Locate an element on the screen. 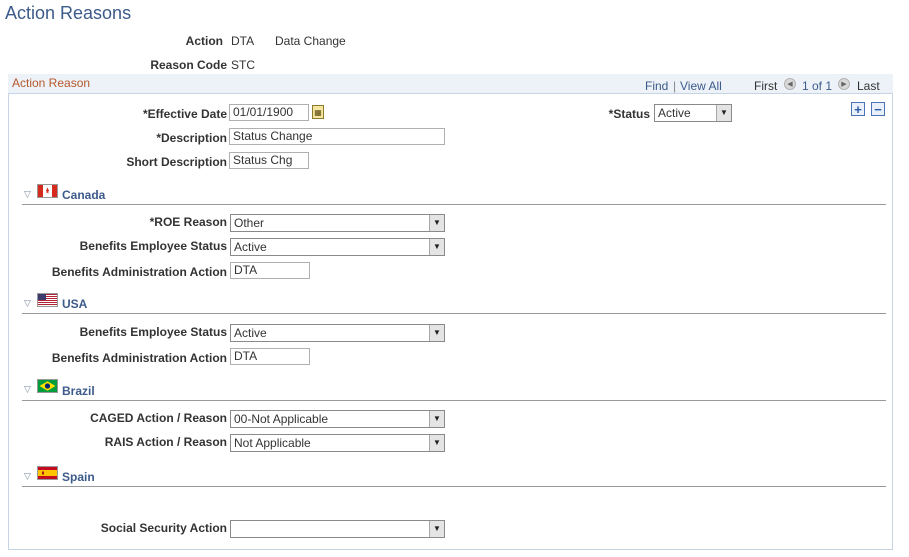  spain-collapse-icon: ▽ is located at coordinates (27, 476).